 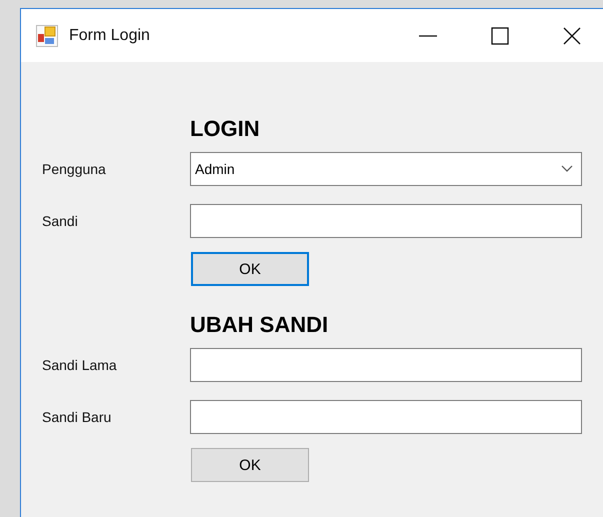 What do you see at coordinates (567, 169) in the screenshot?
I see `chevron-down-icon` at bounding box center [567, 169].